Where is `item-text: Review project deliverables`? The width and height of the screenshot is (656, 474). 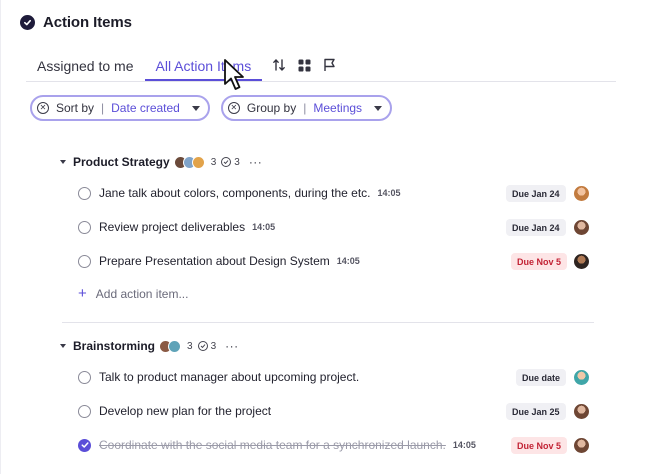 item-text: Review project deliverables is located at coordinates (172, 227).